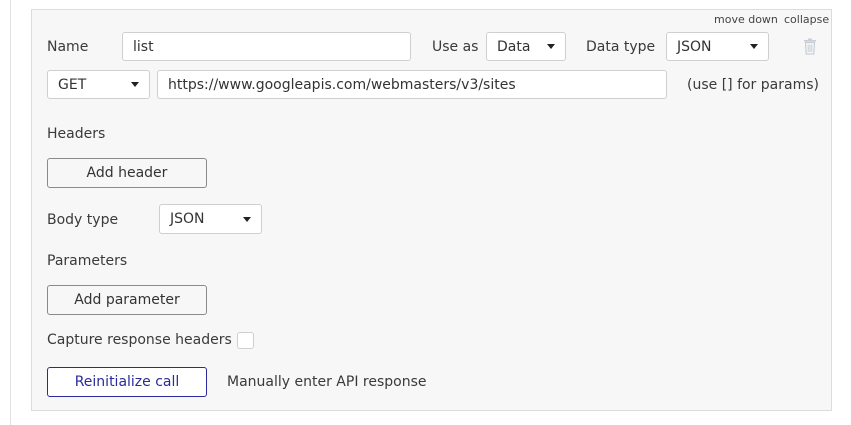 The height and width of the screenshot is (425, 851). I want to click on left-divider, so click(10, 212).